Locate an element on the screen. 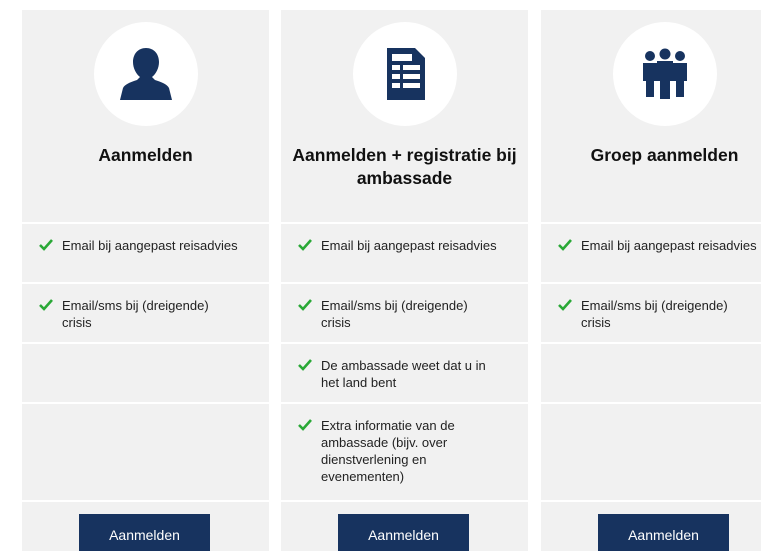 This screenshot has height=551, width=761. card-title: Aanmelden + registratie bij ambassade is located at coordinates (404, 166).